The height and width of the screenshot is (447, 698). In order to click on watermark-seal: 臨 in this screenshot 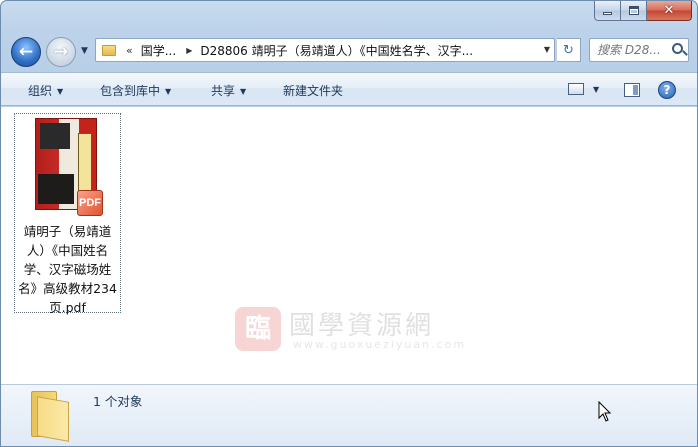, I will do `click(258, 329)`.